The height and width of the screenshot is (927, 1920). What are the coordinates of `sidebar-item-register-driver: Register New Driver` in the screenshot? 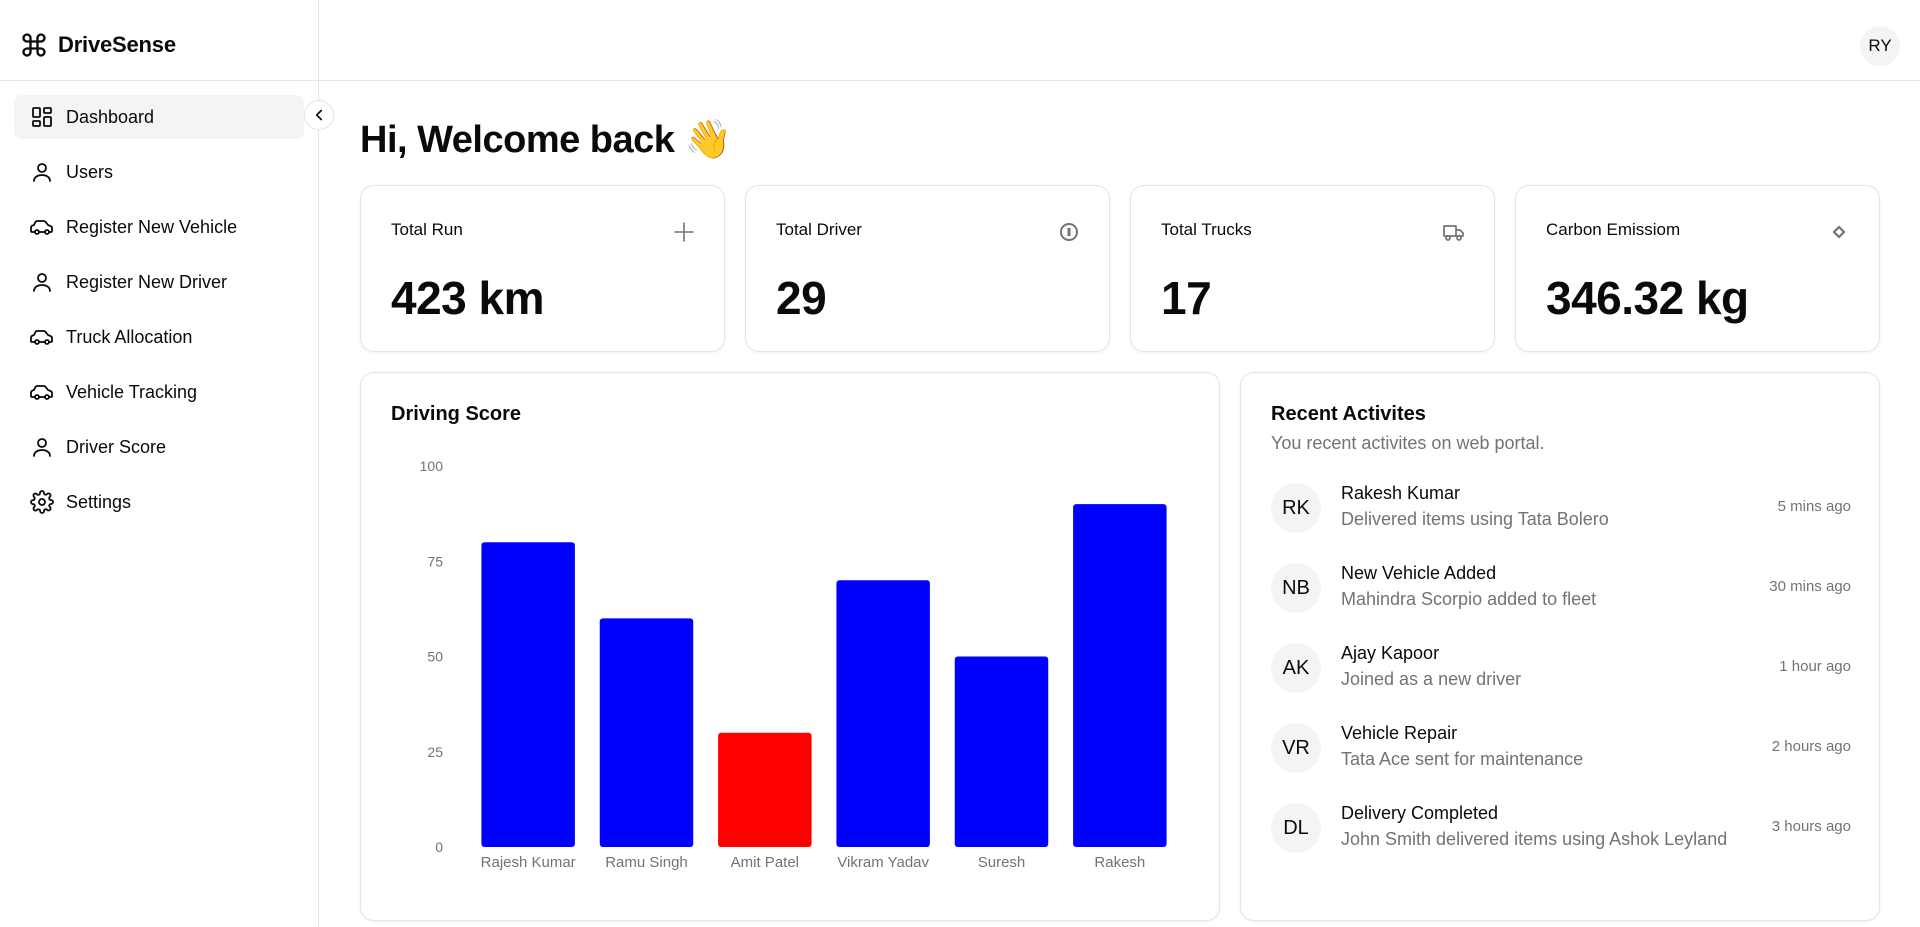 It's located at (159, 282).